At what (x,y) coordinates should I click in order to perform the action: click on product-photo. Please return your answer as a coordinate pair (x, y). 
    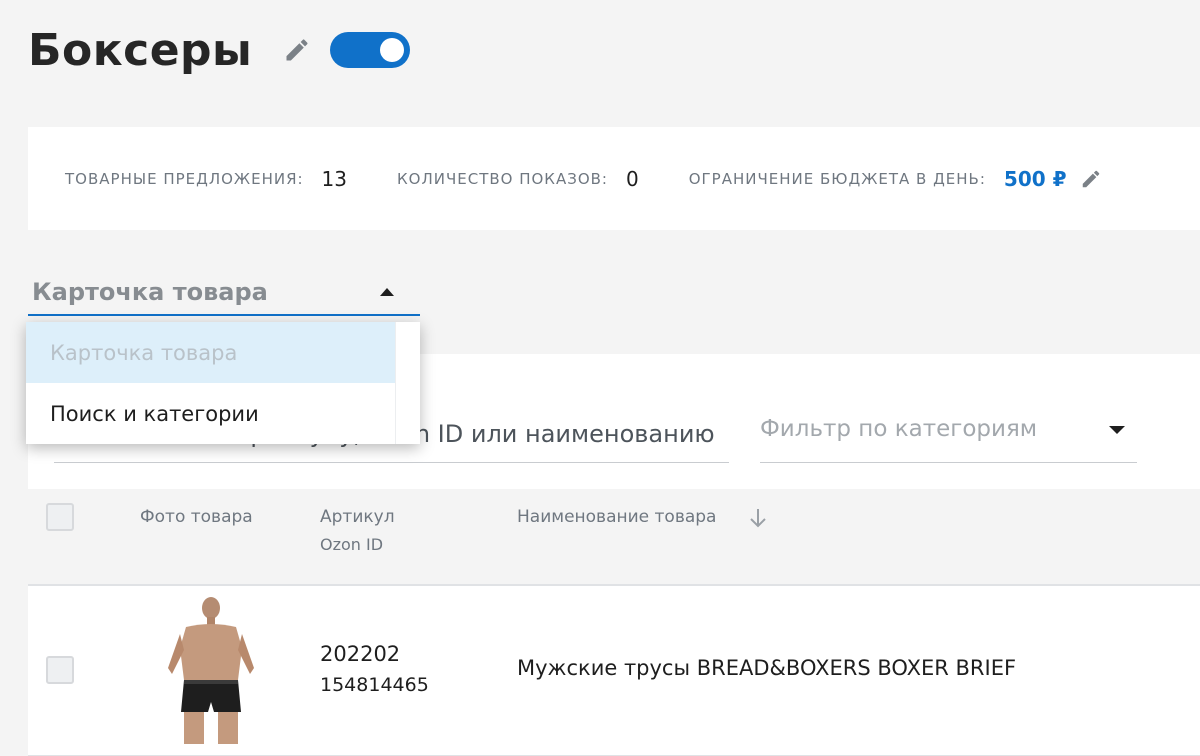
    Looking at the image, I should click on (211, 669).